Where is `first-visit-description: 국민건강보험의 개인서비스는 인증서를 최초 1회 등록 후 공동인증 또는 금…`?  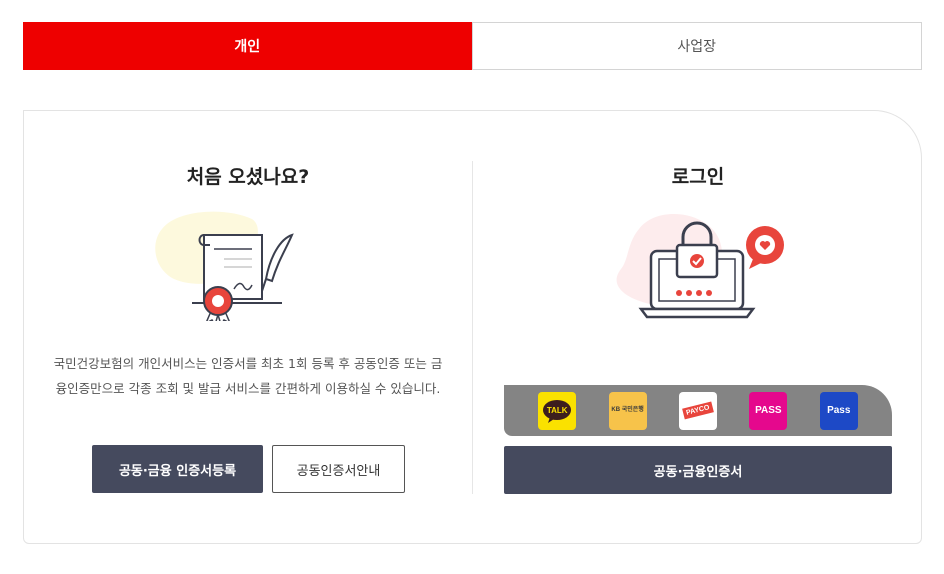 first-visit-description: 국민건강보험의 개인서비스는 인증서를 최초 1회 등록 후 공동인증 또는 금… is located at coordinates (248, 376).